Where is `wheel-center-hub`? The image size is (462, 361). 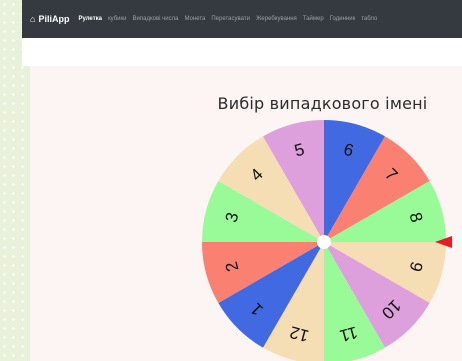 wheel-center-hub is located at coordinates (324, 242).